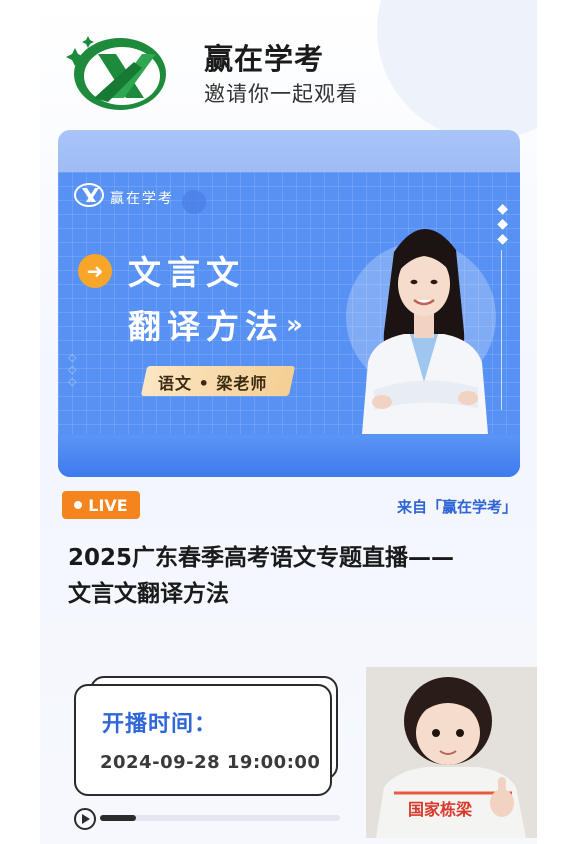 The height and width of the screenshot is (844, 571). What do you see at coordinates (220, 818) in the screenshot?
I see `progress-bar` at bounding box center [220, 818].